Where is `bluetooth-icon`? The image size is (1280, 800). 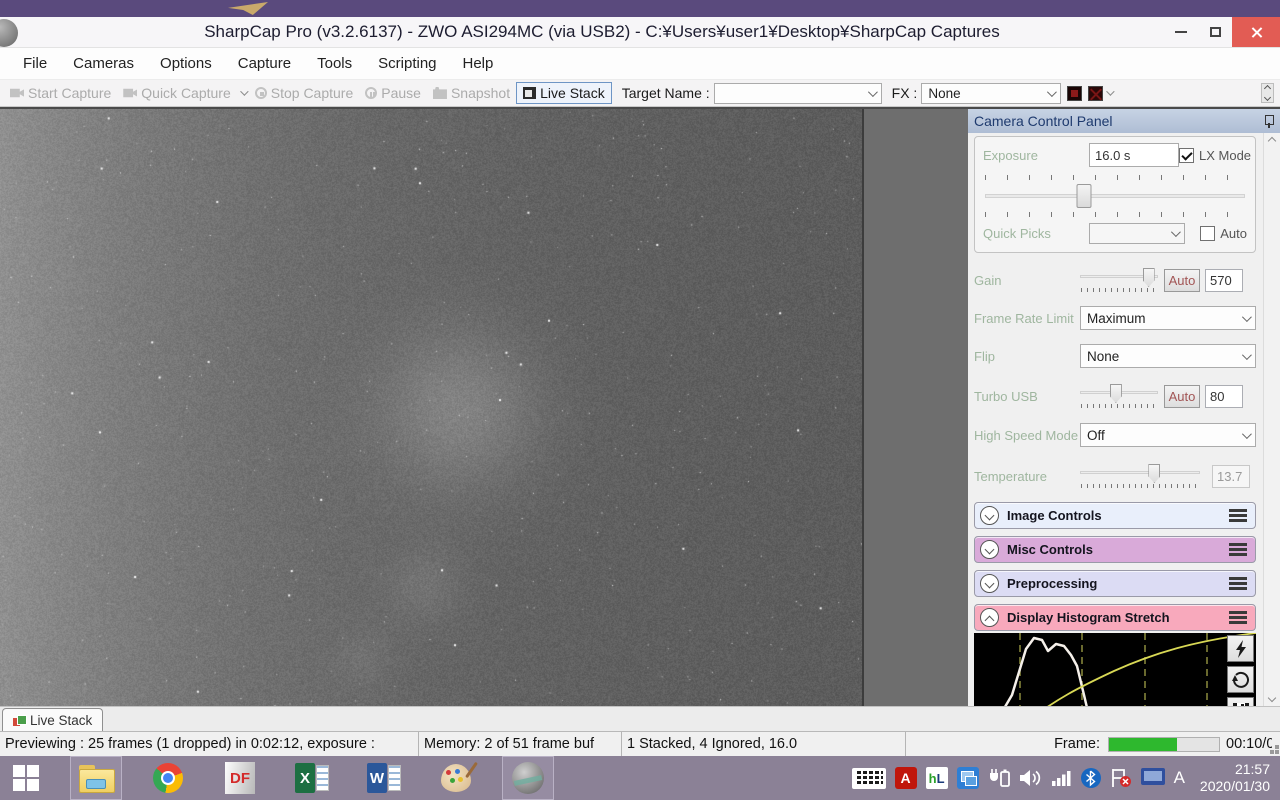 bluetooth-icon is located at coordinates (1090, 778).